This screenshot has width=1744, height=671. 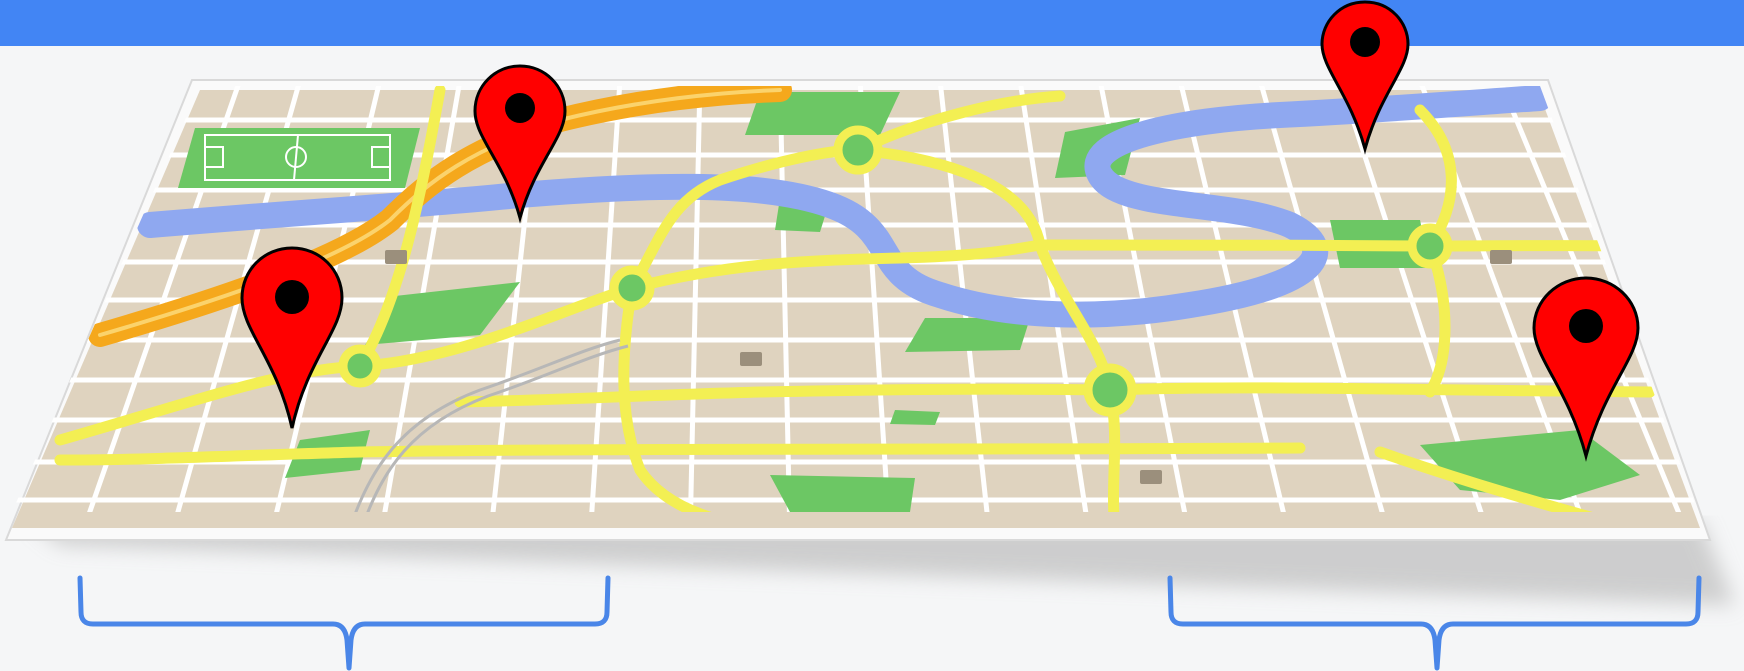 I want to click on bracket-left, so click(x=344, y=623).